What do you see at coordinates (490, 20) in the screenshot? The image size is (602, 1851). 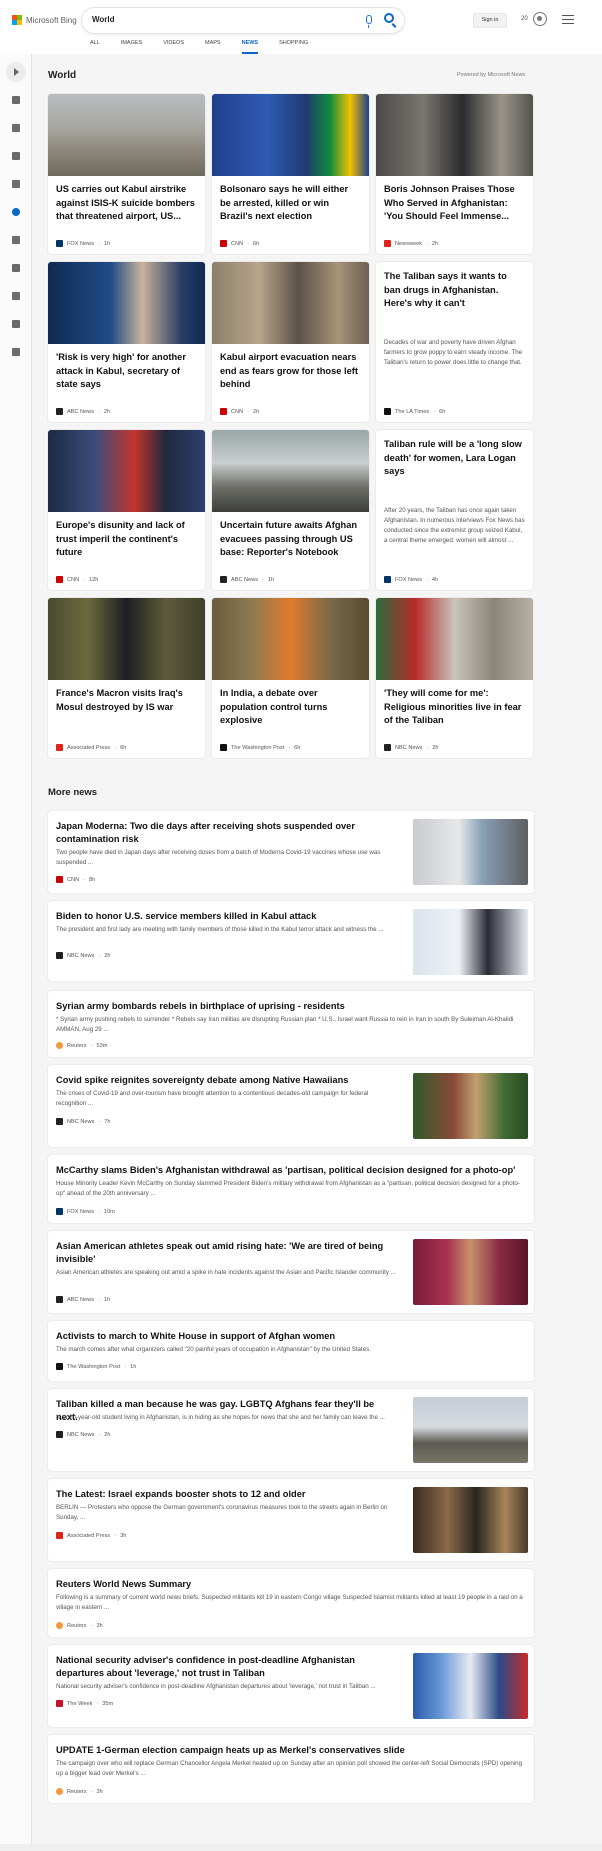 I see `sign-in-button: Sign in` at bounding box center [490, 20].